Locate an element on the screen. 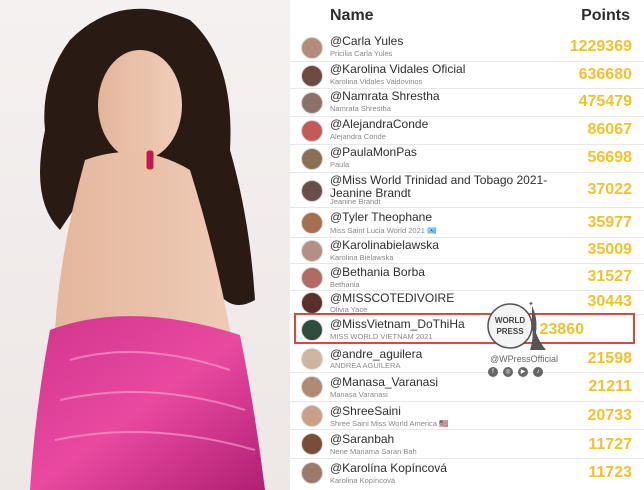  row-username: @Karolina Vidales Oficial is located at coordinates (398, 69).